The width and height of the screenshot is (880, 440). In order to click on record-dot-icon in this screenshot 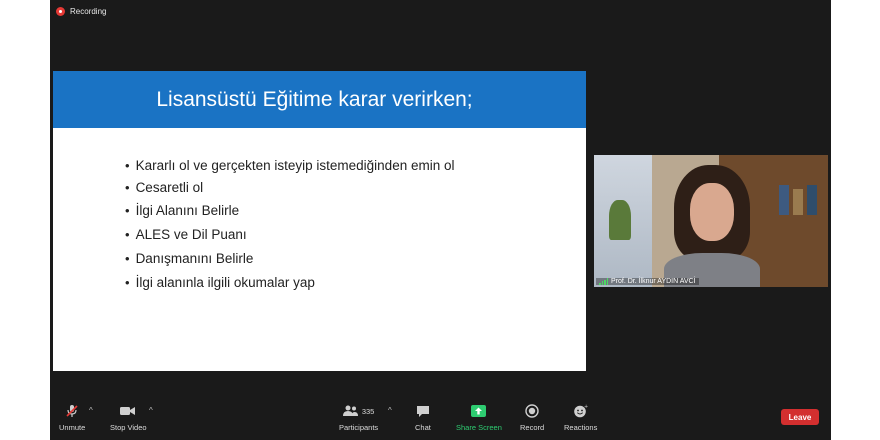, I will do `click(60, 11)`.